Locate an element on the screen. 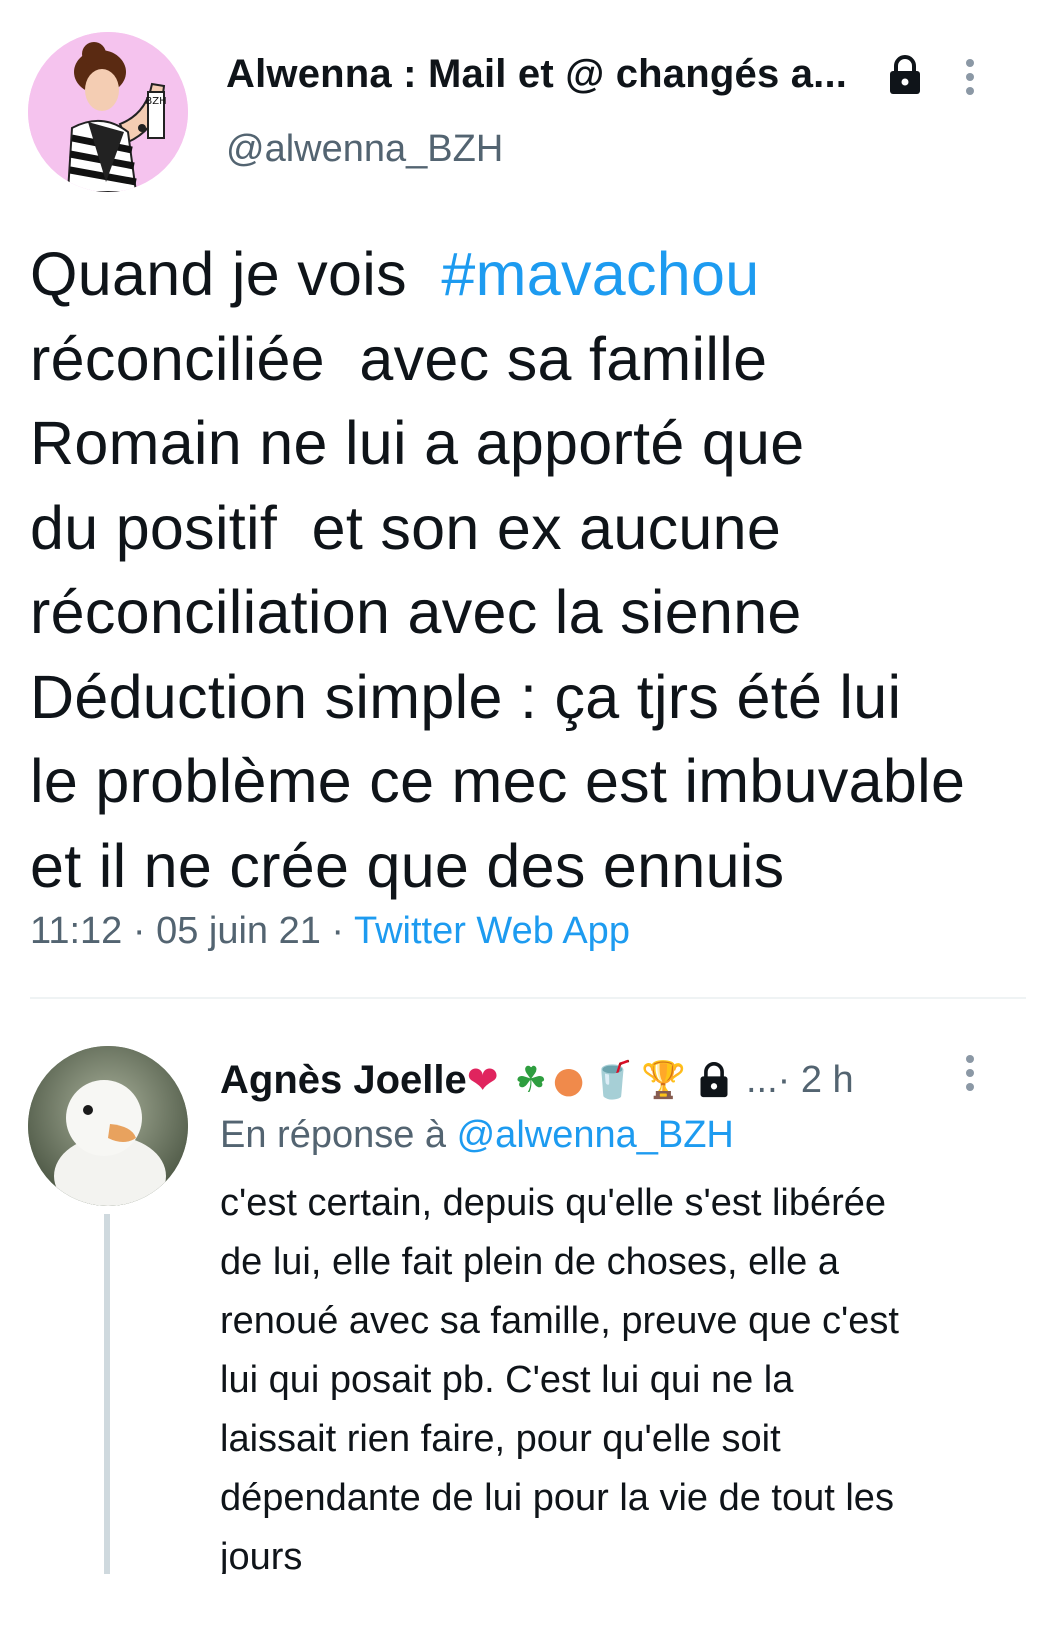 The image size is (1056, 1636). author-handle: @alwenna_BZH is located at coordinates (364, 149).